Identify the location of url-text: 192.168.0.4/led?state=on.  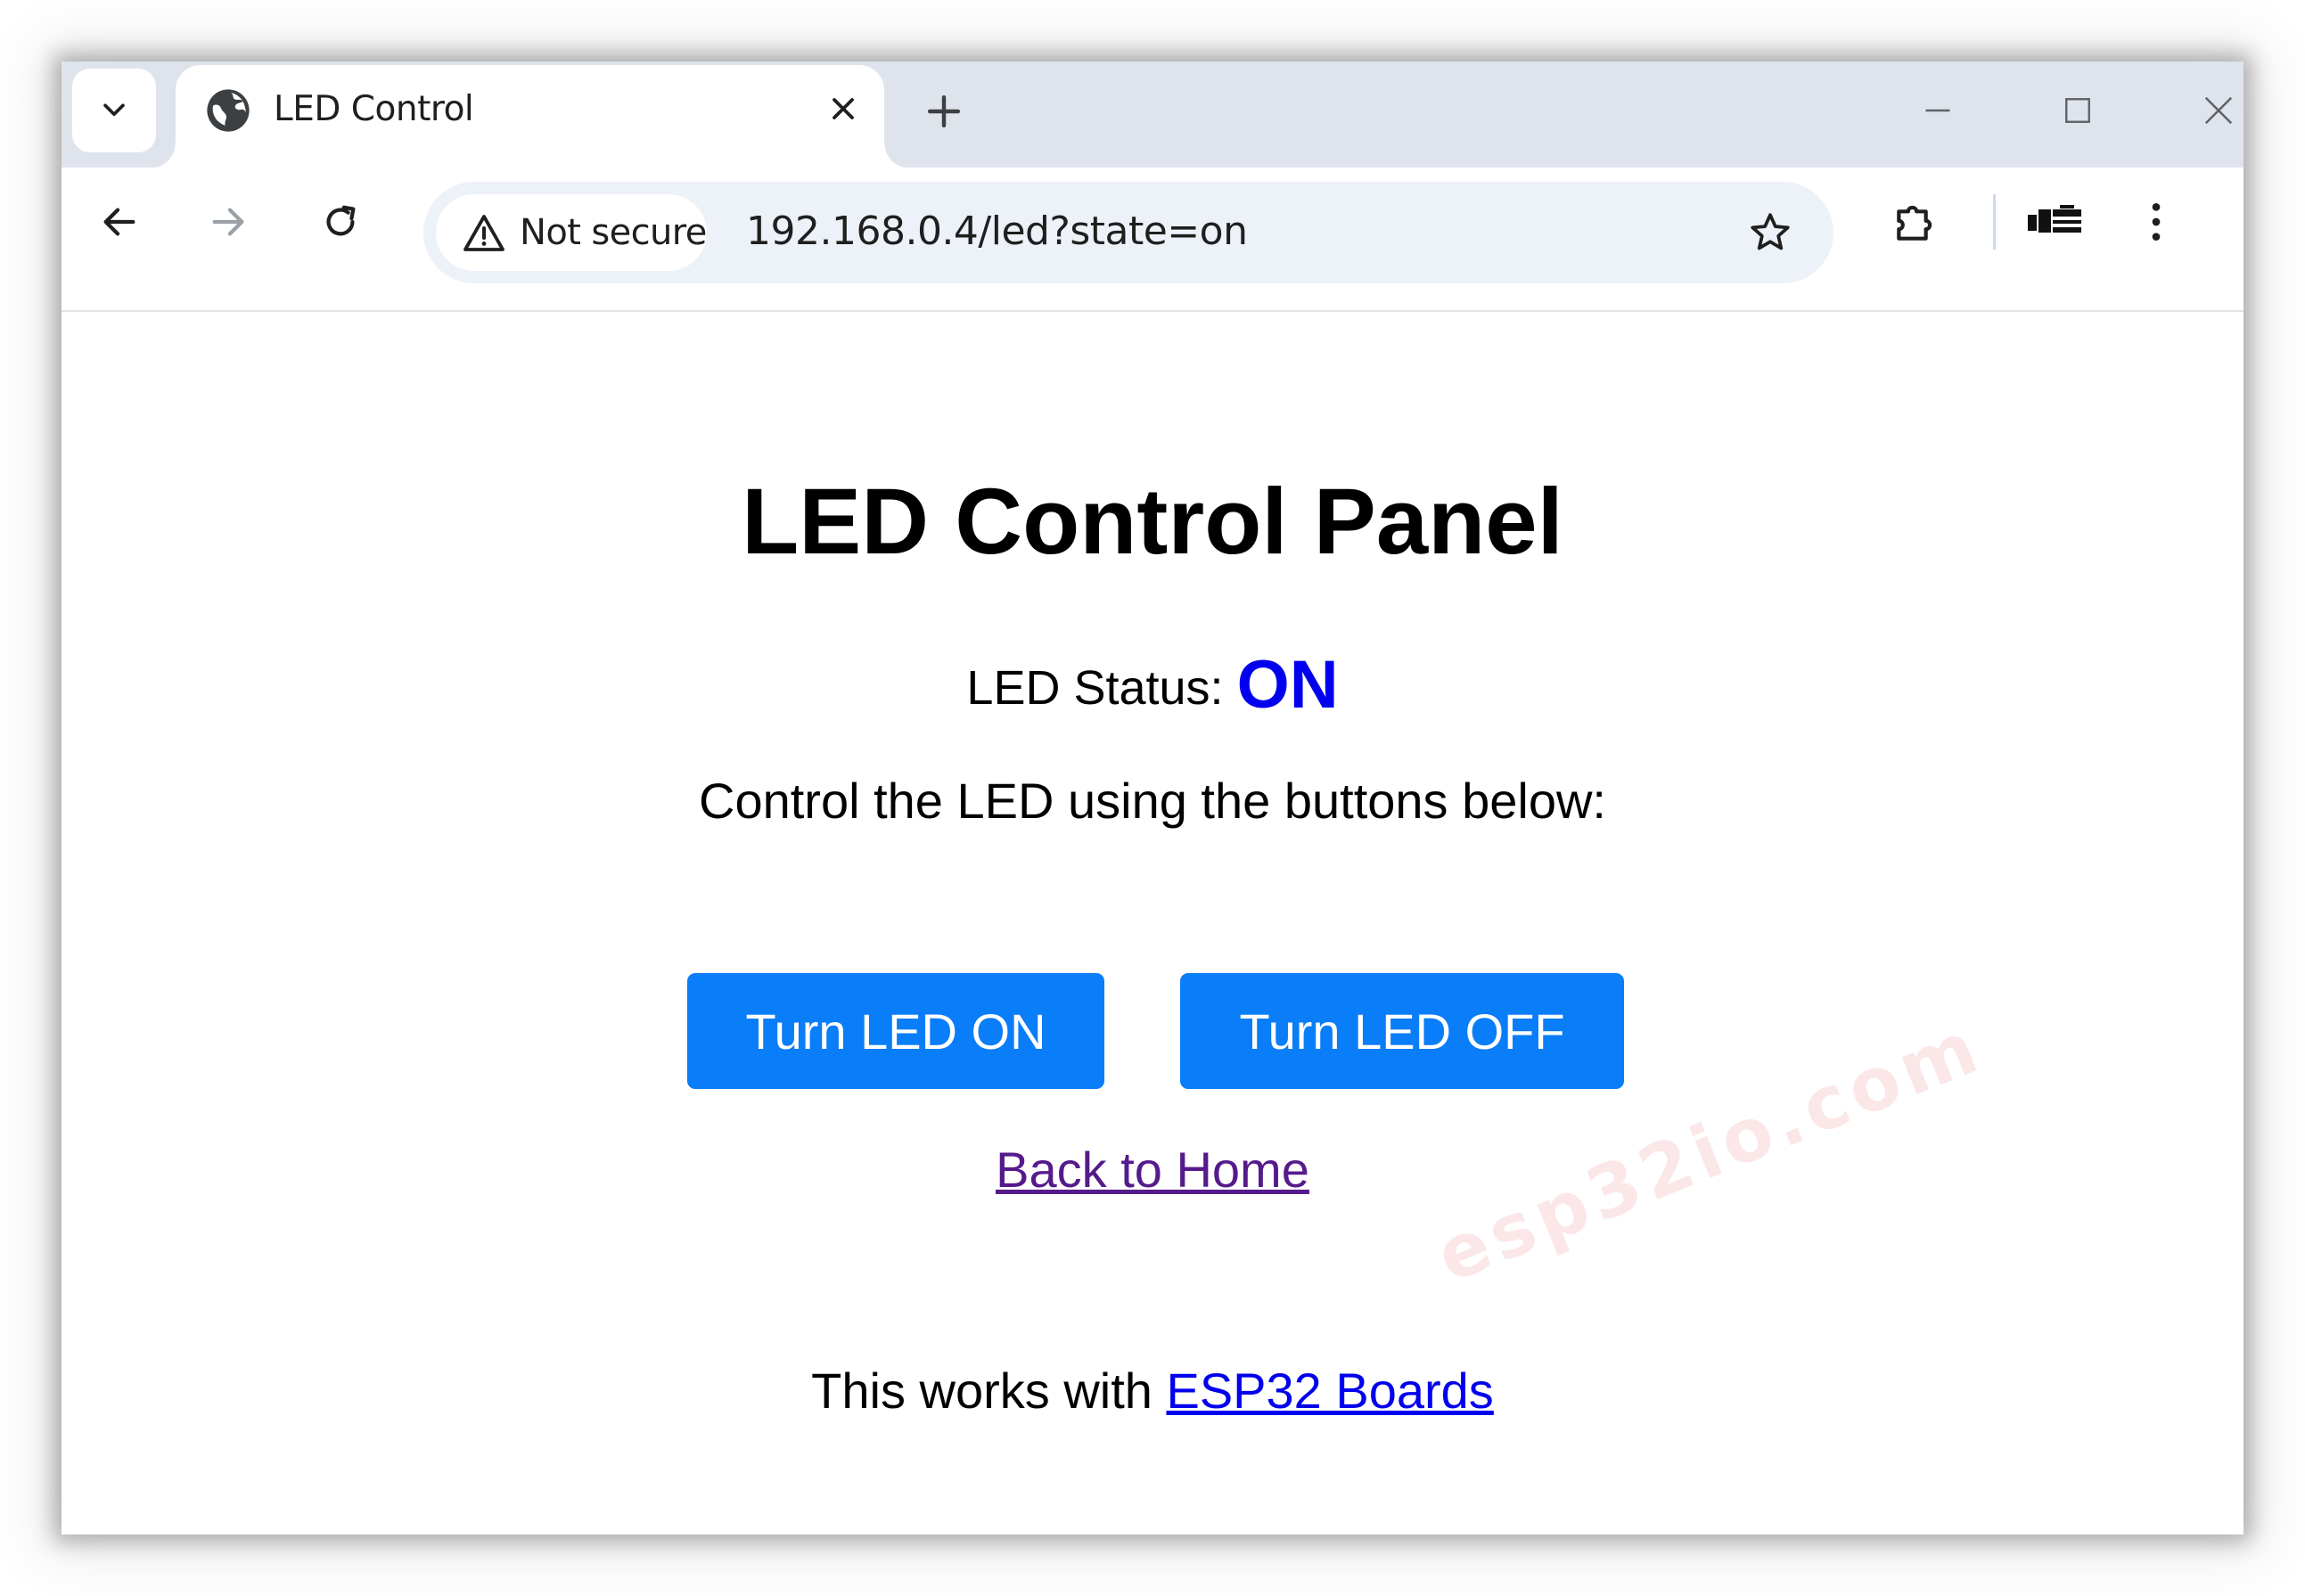
(997, 231).